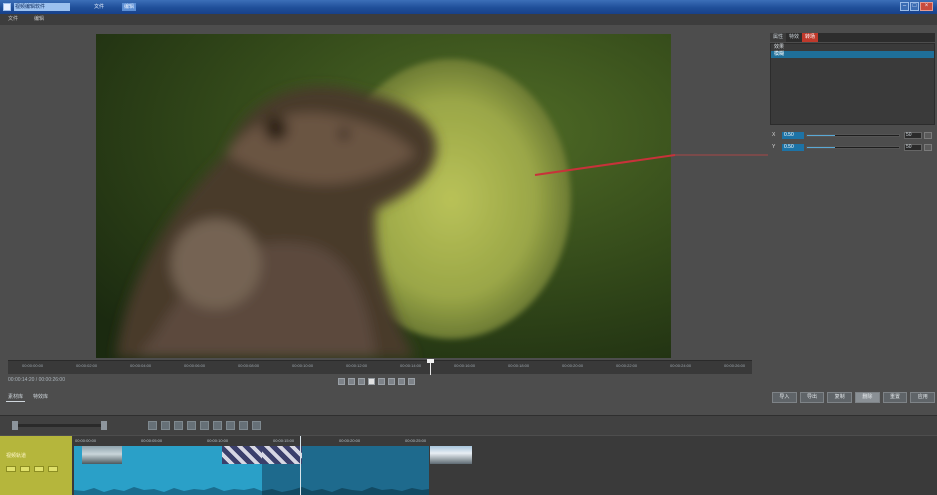 The width and height of the screenshot is (937, 495). What do you see at coordinates (914, 6) in the screenshot?
I see `maximize-button: □` at bounding box center [914, 6].